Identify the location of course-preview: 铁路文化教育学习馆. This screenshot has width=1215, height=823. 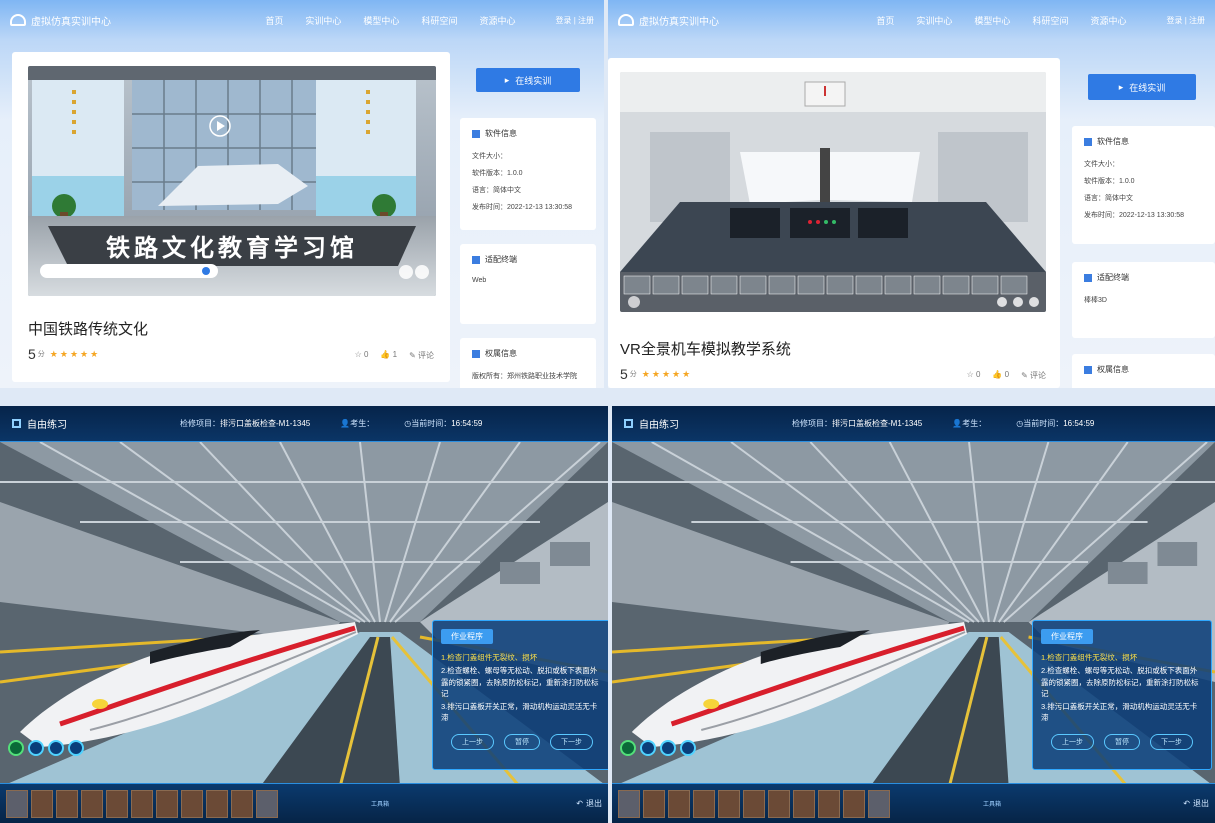
(232, 181).